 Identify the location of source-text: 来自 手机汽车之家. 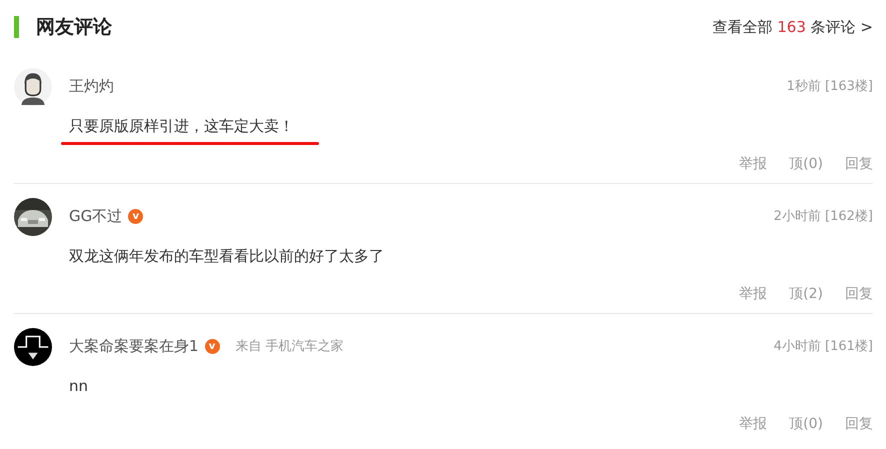
(290, 346).